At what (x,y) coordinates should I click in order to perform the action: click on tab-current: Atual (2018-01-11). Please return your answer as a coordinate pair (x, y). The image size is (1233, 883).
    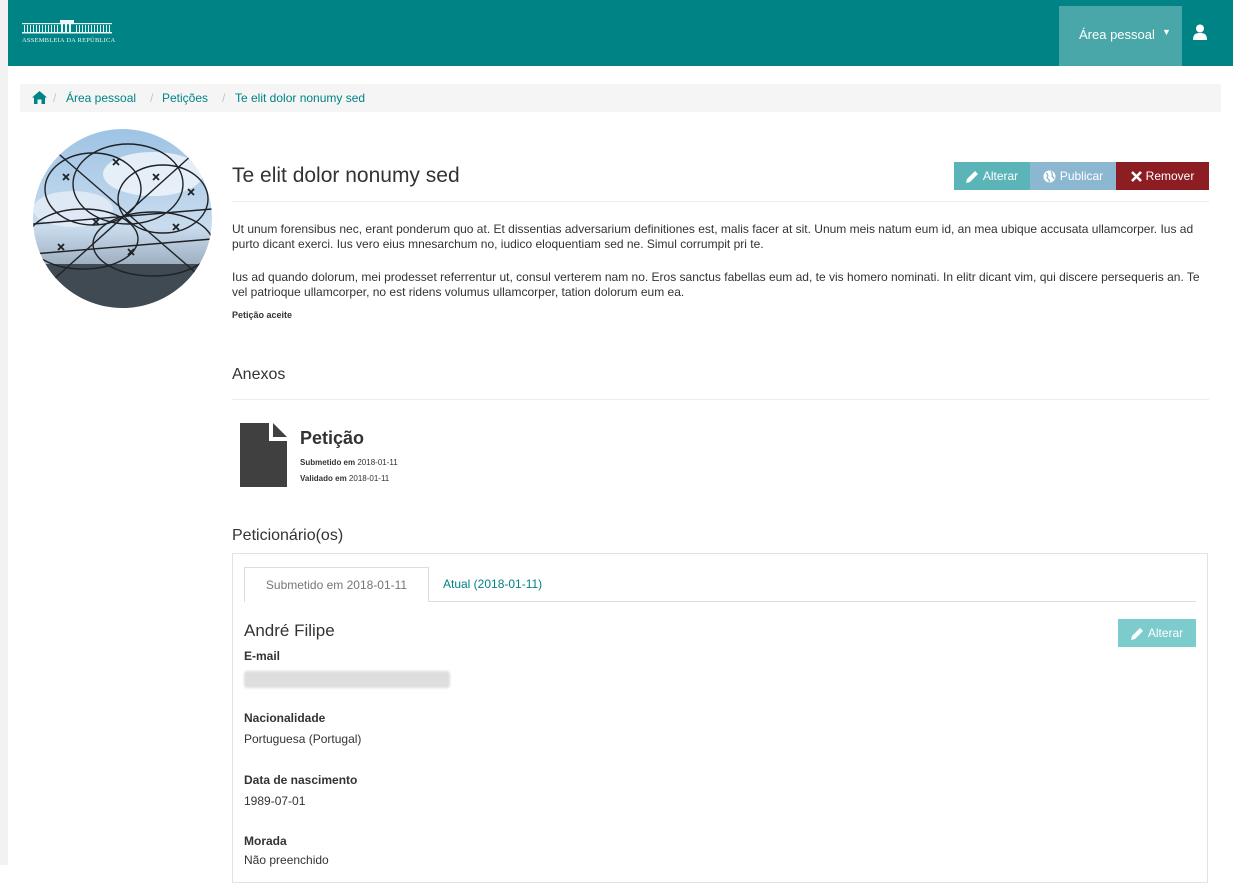
    Looking at the image, I should click on (492, 584).